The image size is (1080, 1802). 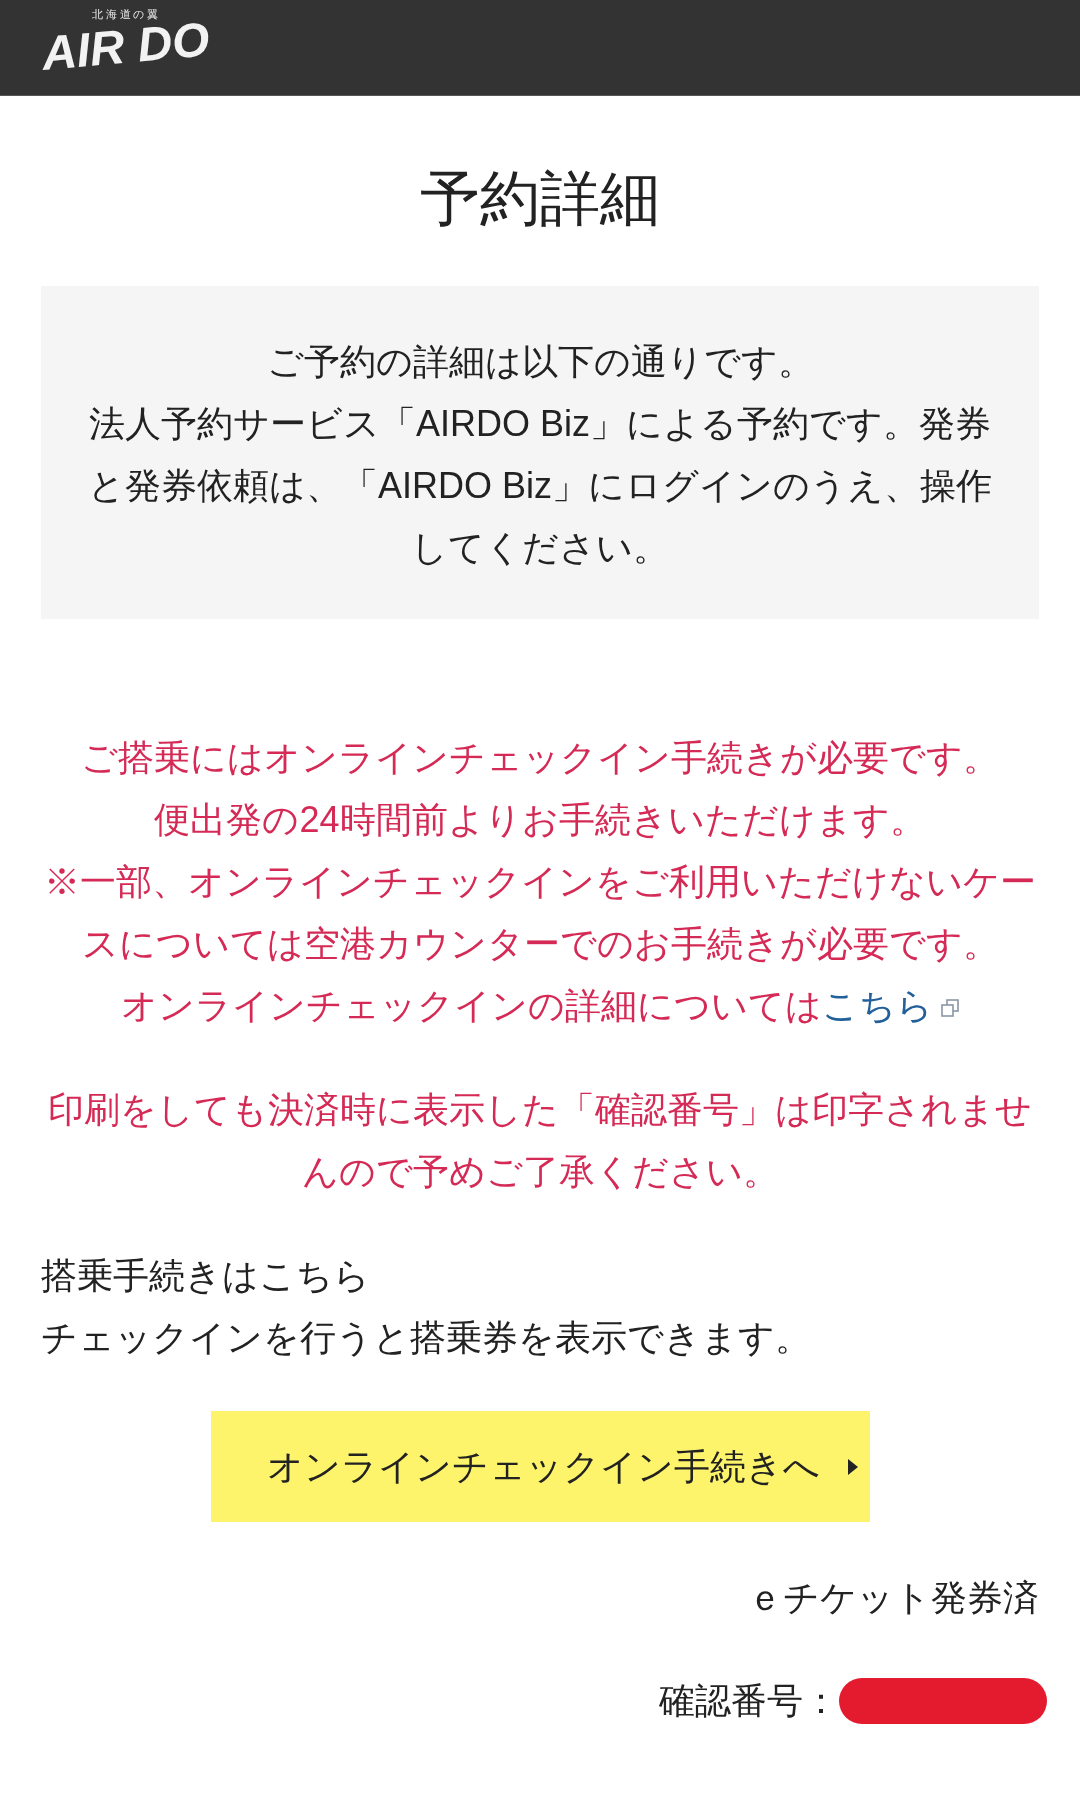 What do you see at coordinates (540, 1141) in the screenshot?
I see `print-notice-text: 印刷をしても決済時に表示した「確認番号」は印字されませんので予めご了承ください。` at bounding box center [540, 1141].